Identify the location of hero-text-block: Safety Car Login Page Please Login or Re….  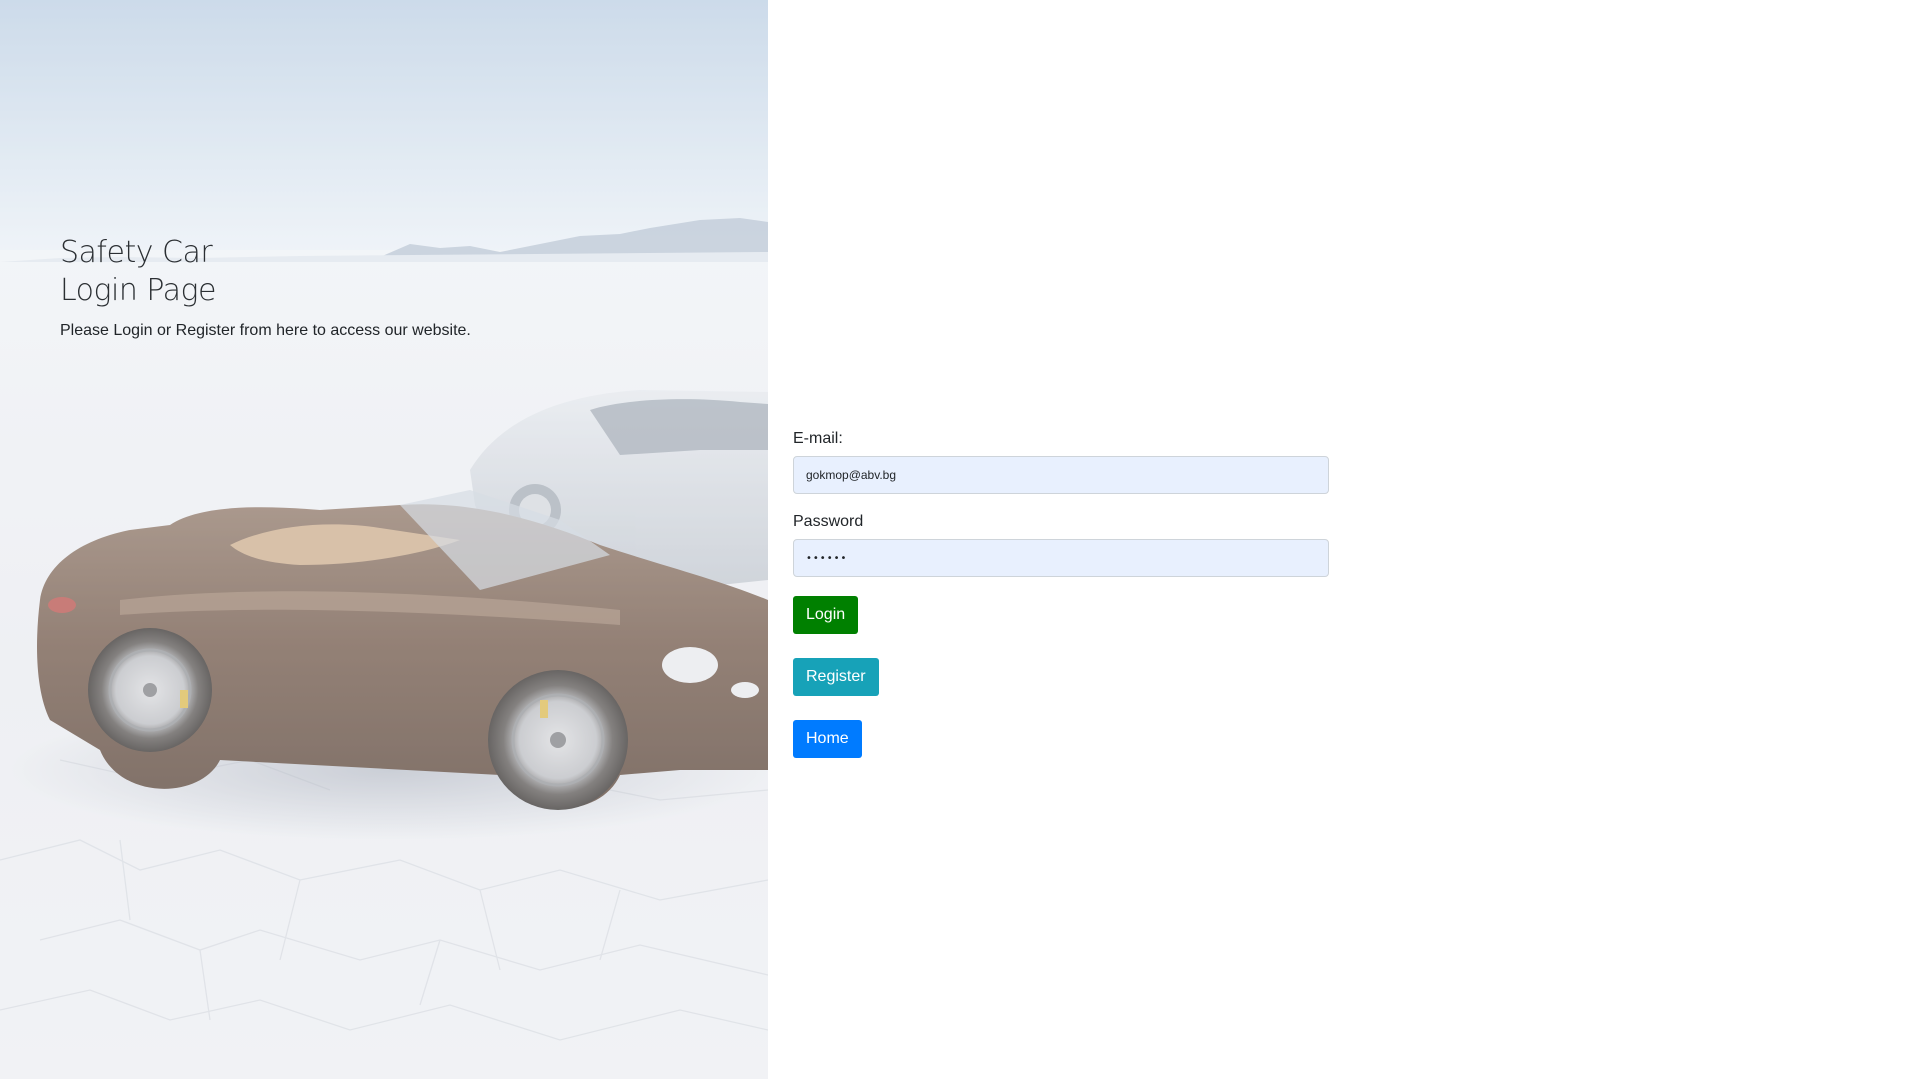
(360, 287).